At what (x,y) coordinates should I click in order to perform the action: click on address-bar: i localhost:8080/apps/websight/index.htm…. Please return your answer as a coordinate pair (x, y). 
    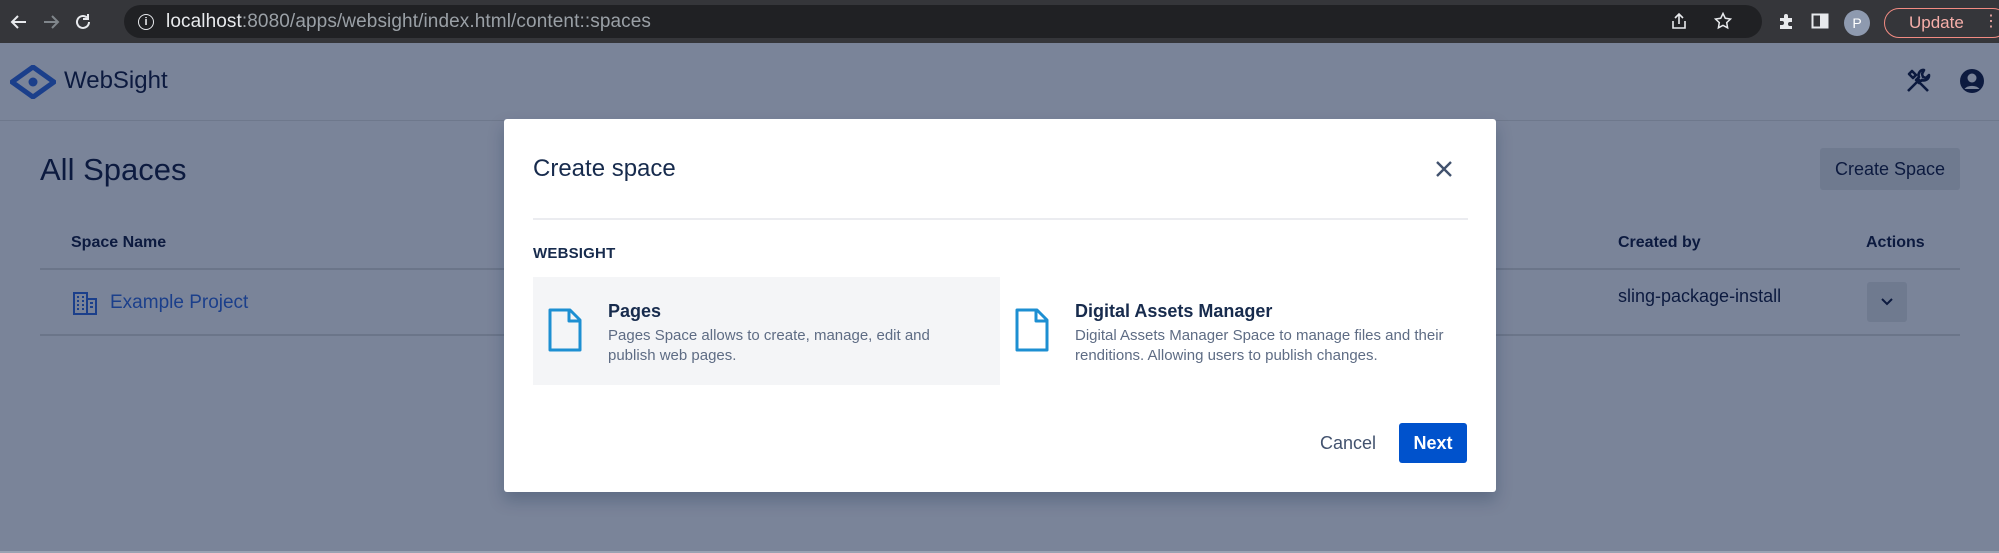
    Looking at the image, I should click on (943, 21).